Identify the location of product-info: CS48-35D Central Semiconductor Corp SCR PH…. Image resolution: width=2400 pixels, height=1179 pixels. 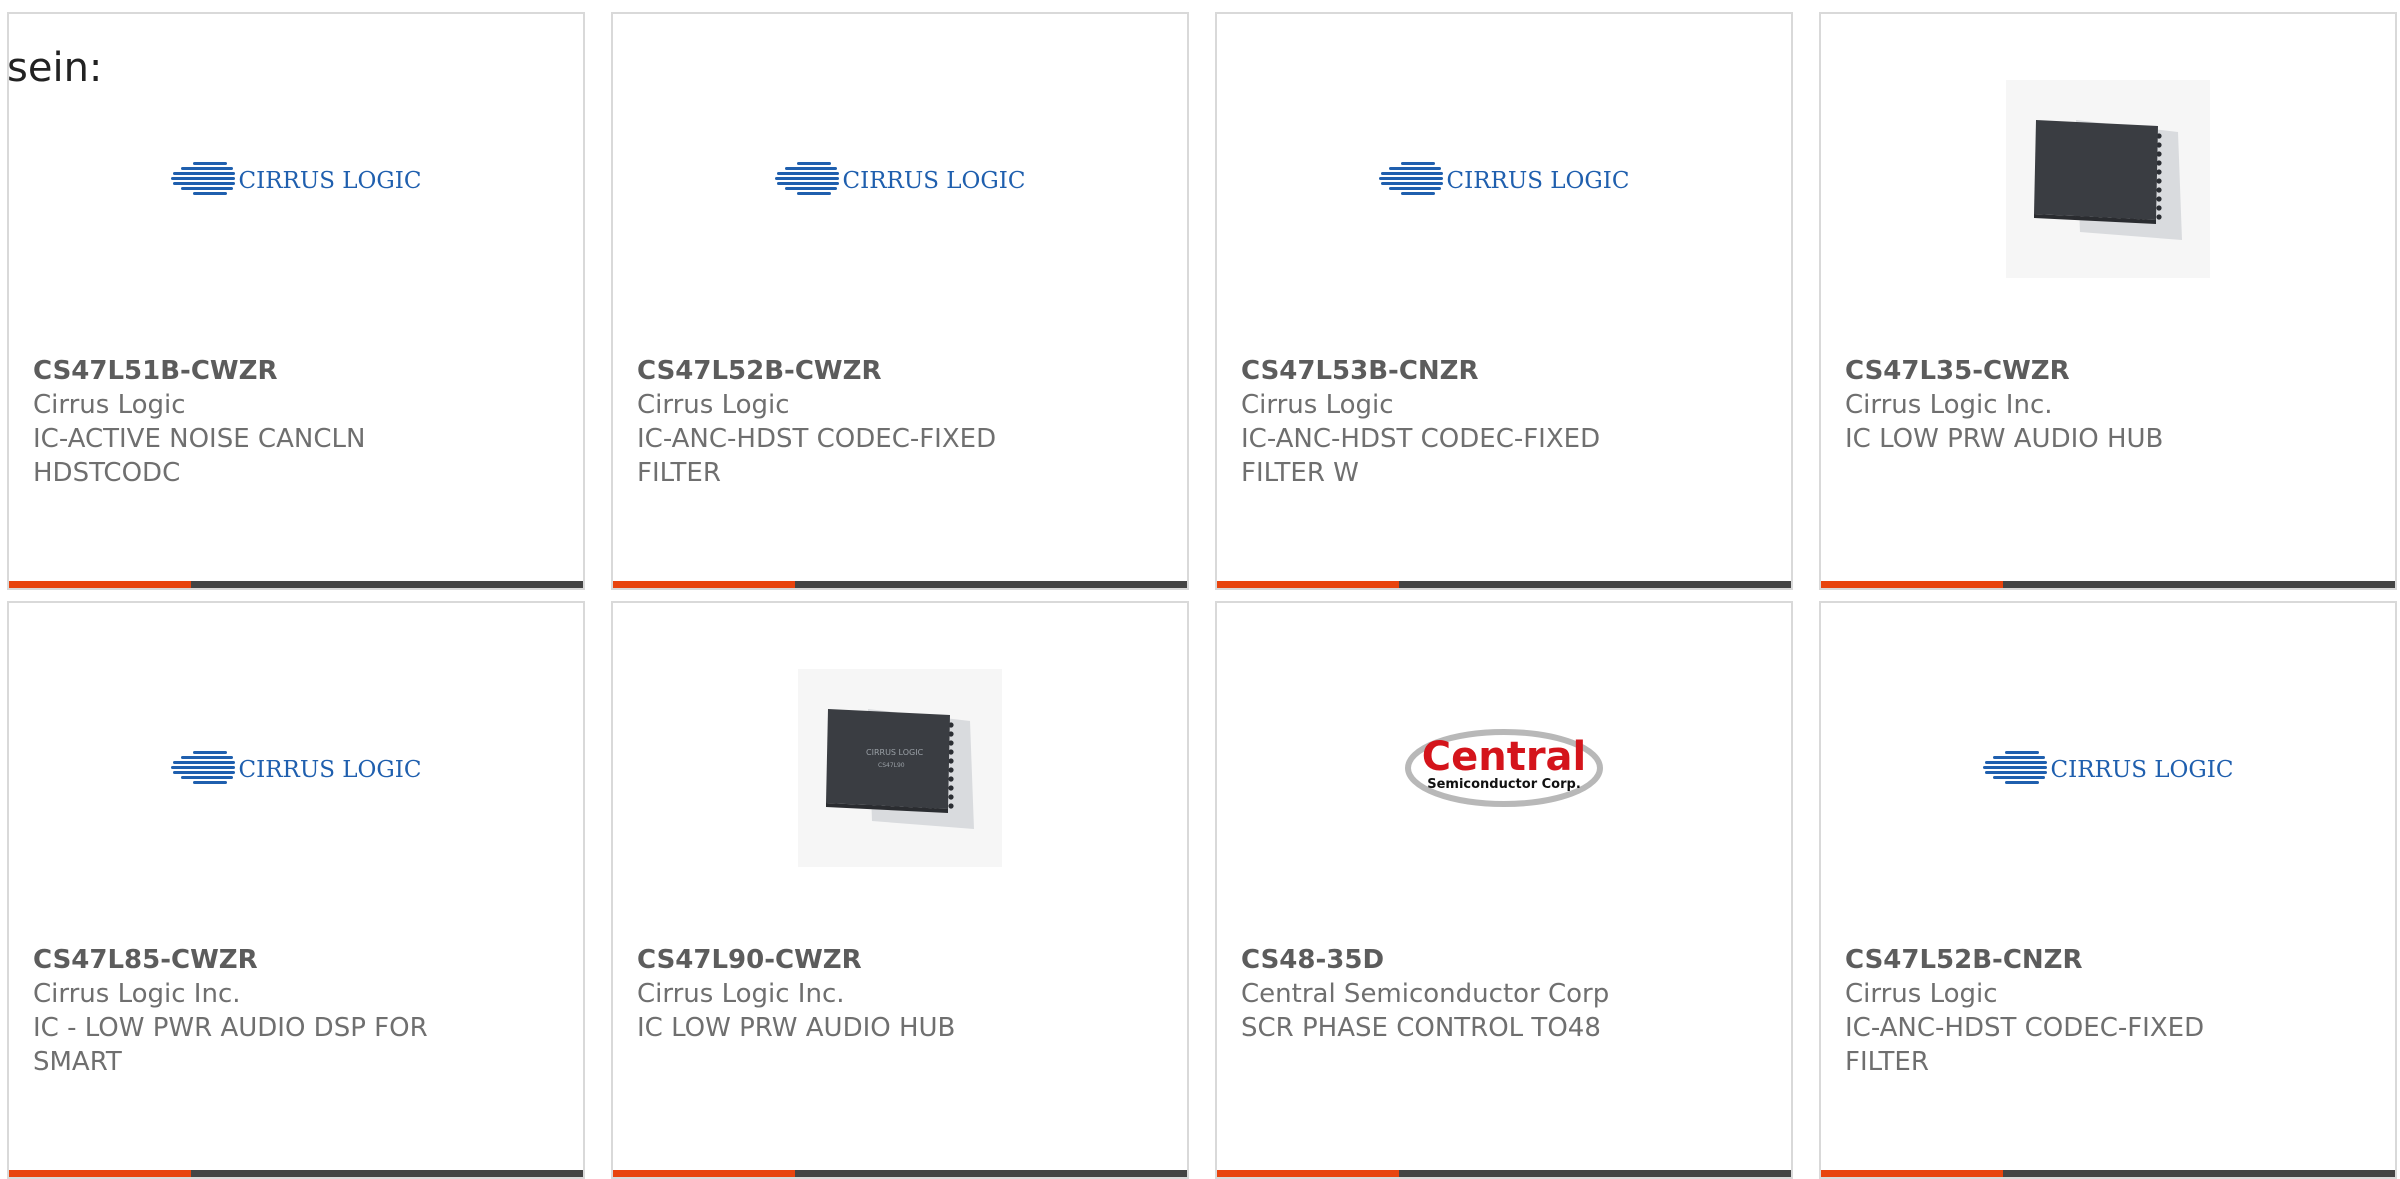
(1461, 994).